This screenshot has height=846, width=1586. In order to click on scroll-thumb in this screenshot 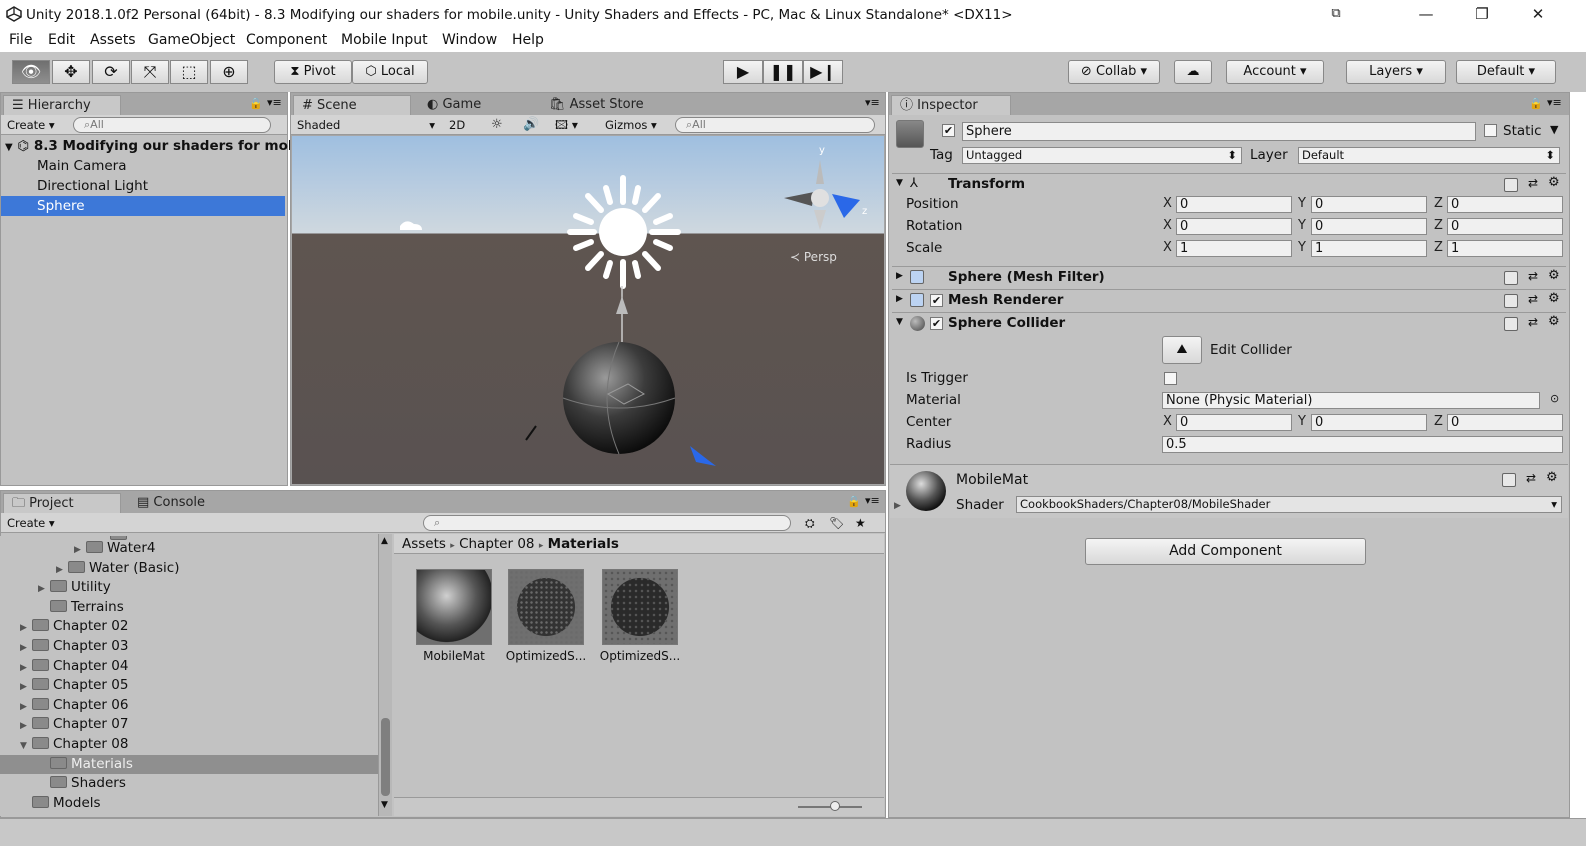, I will do `click(385, 757)`.